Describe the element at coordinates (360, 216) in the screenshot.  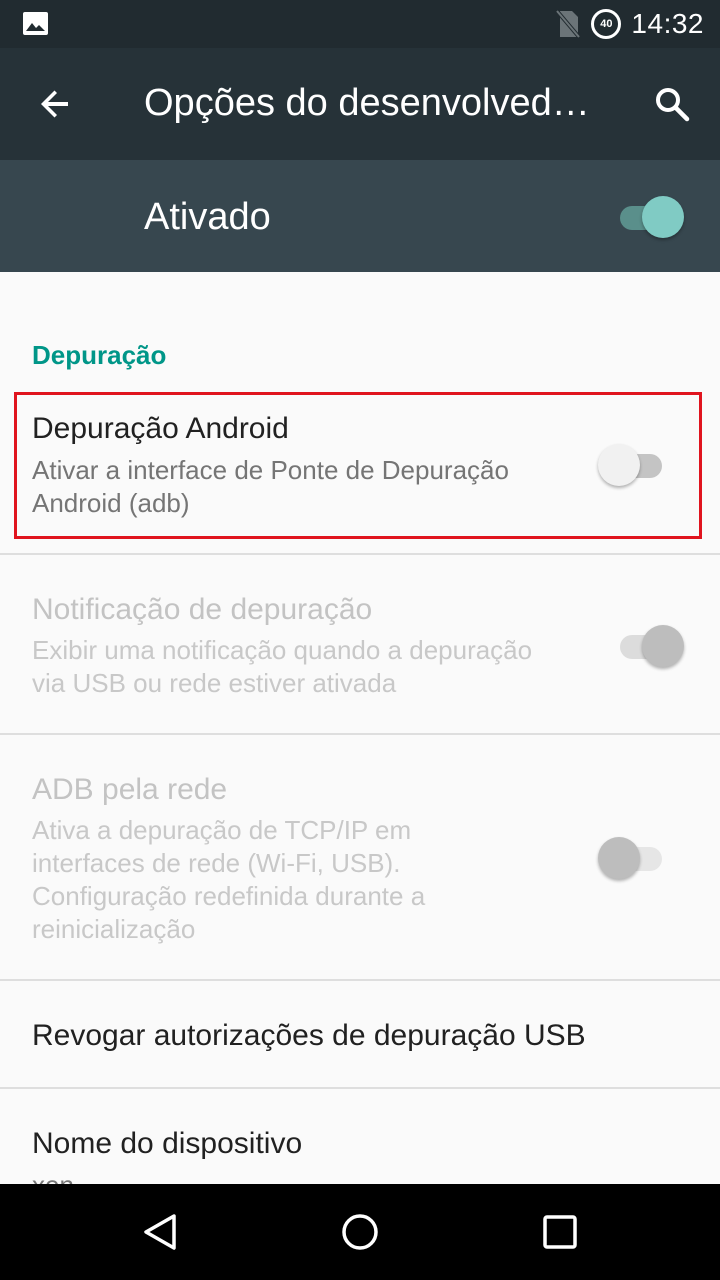
I see `master-switch-bar: Ativado` at that location.